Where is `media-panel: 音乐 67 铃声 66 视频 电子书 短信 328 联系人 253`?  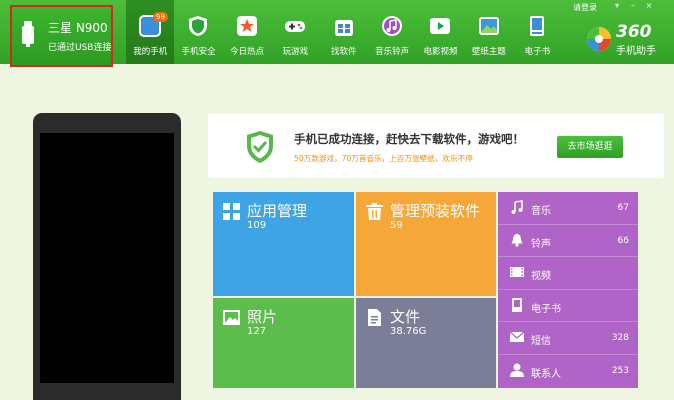
media-panel: 音乐 67 铃声 66 视频 电子书 短信 328 联系人 253 is located at coordinates (568, 290).